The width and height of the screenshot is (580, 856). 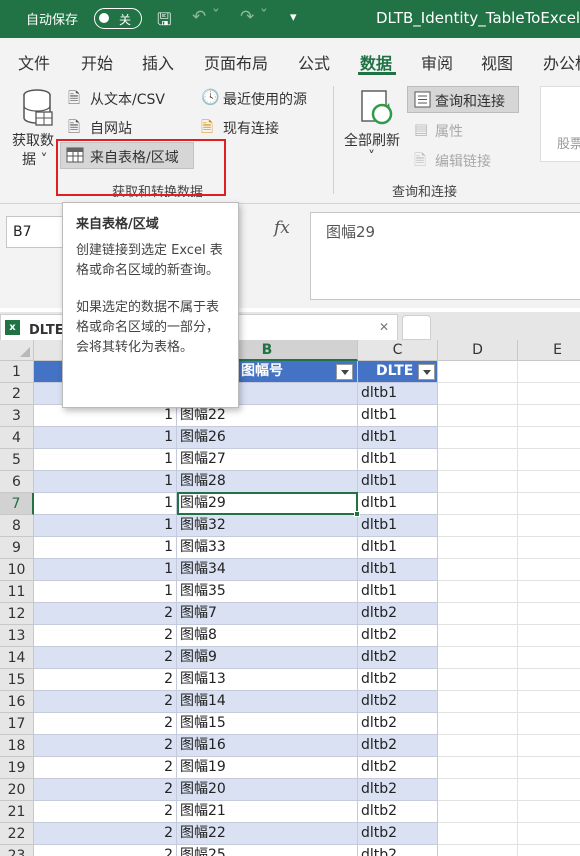 What do you see at coordinates (561, 62) in the screenshot?
I see `tab-office-tools: 办公标` at bounding box center [561, 62].